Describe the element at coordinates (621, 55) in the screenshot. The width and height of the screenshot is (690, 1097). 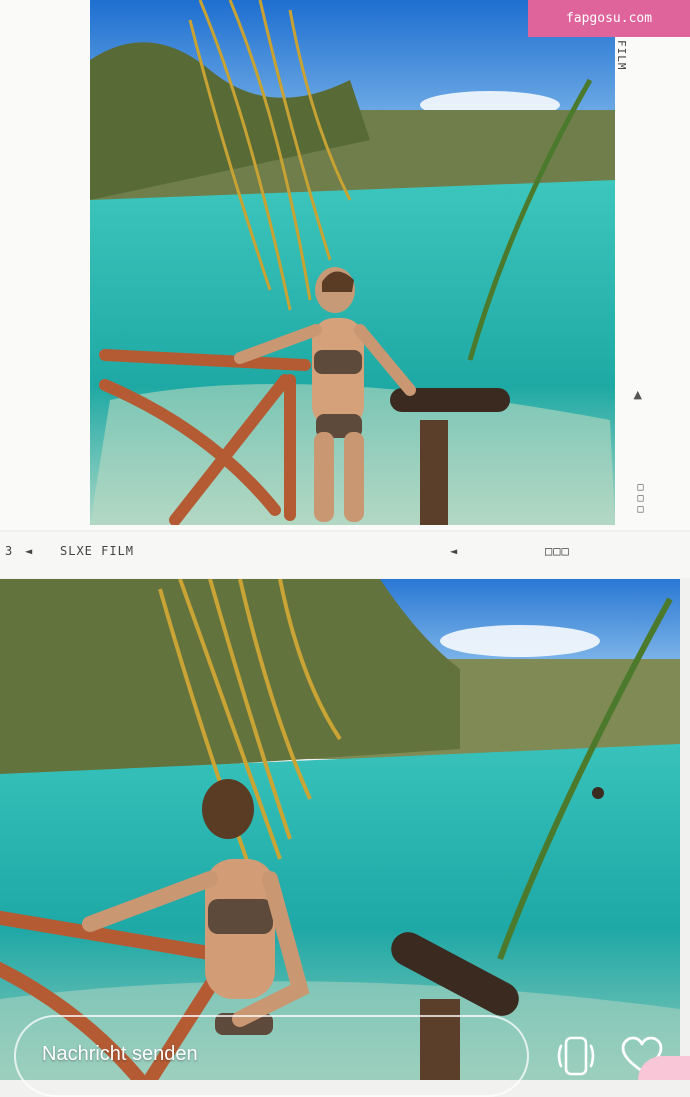
I see `film-vertical-label: FILM` at that location.